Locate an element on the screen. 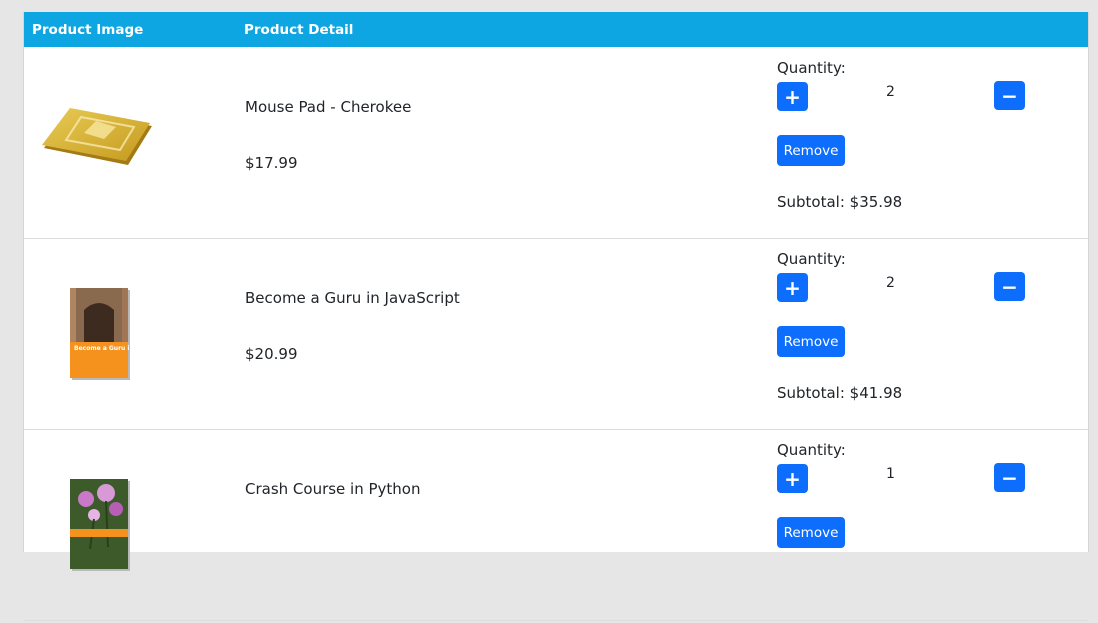  header-product-image: Product Image is located at coordinates (88, 30).